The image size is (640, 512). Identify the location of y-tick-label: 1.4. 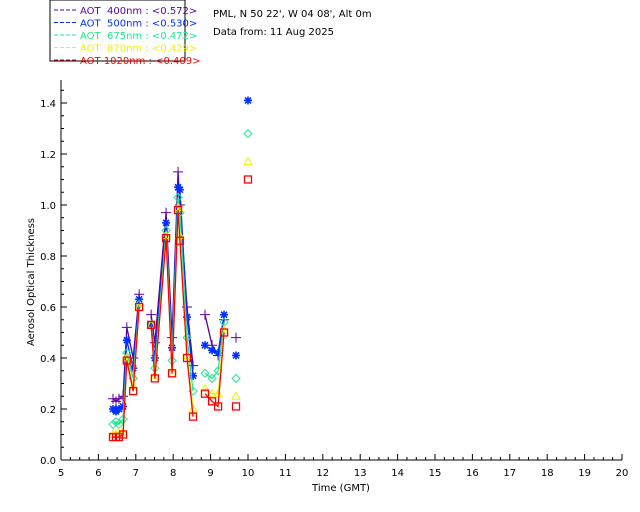
(48, 104).